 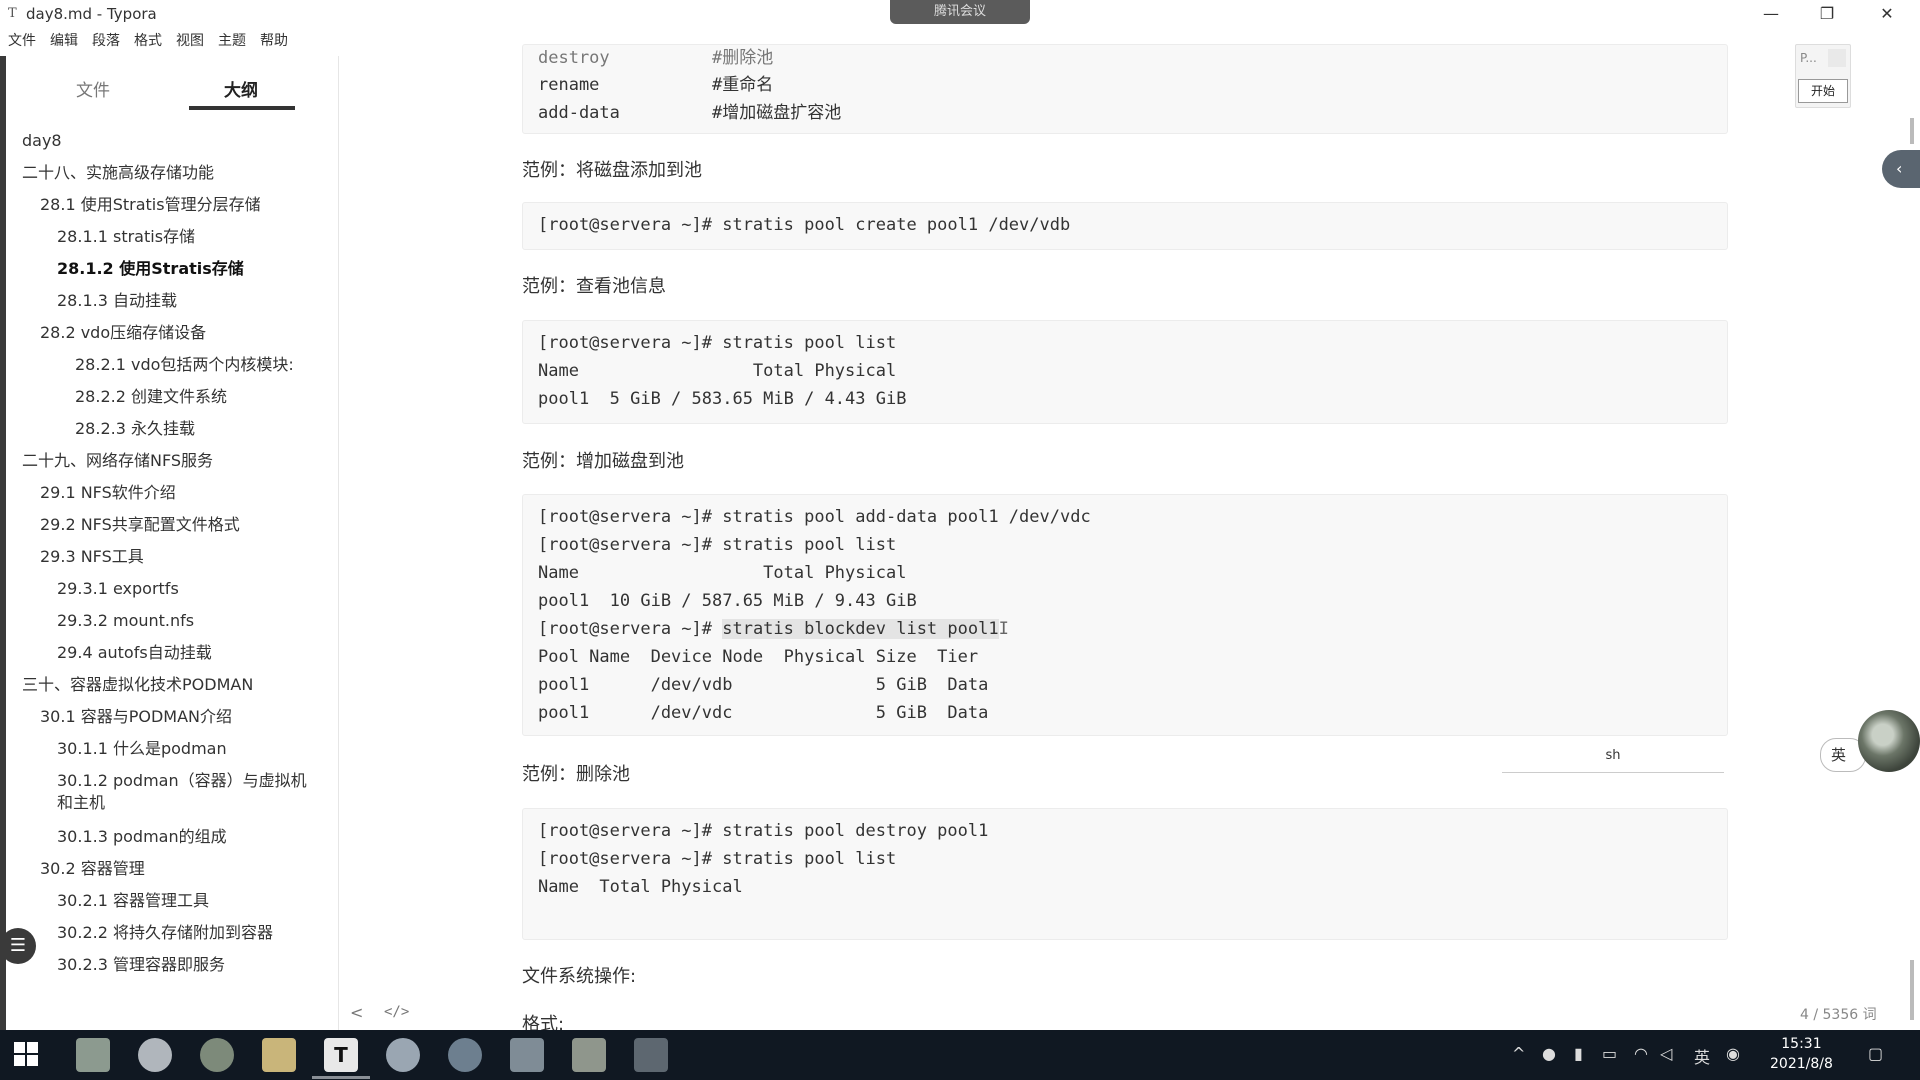 What do you see at coordinates (656, 58) in the screenshot?
I see `code-line: destroy #删除池` at bounding box center [656, 58].